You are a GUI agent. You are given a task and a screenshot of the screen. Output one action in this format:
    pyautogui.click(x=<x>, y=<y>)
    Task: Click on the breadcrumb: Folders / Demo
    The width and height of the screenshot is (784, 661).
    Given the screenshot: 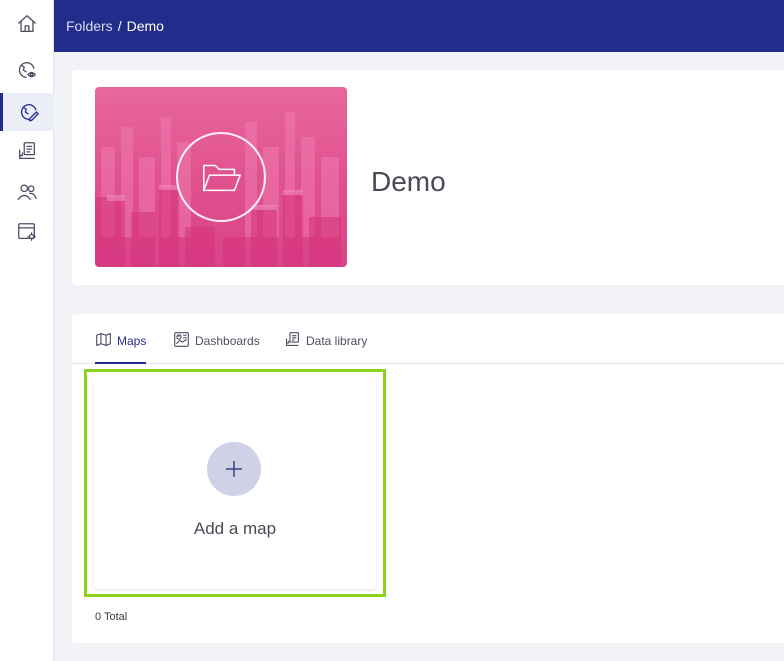 What is the action you would take?
    pyautogui.click(x=115, y=26)
    